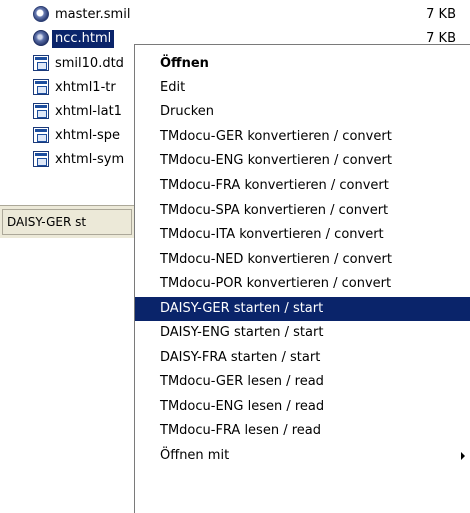  I want to click on menu-item-tmdocu-eng-read: TMdocu-ENG lesen / read, so click(302, 407).